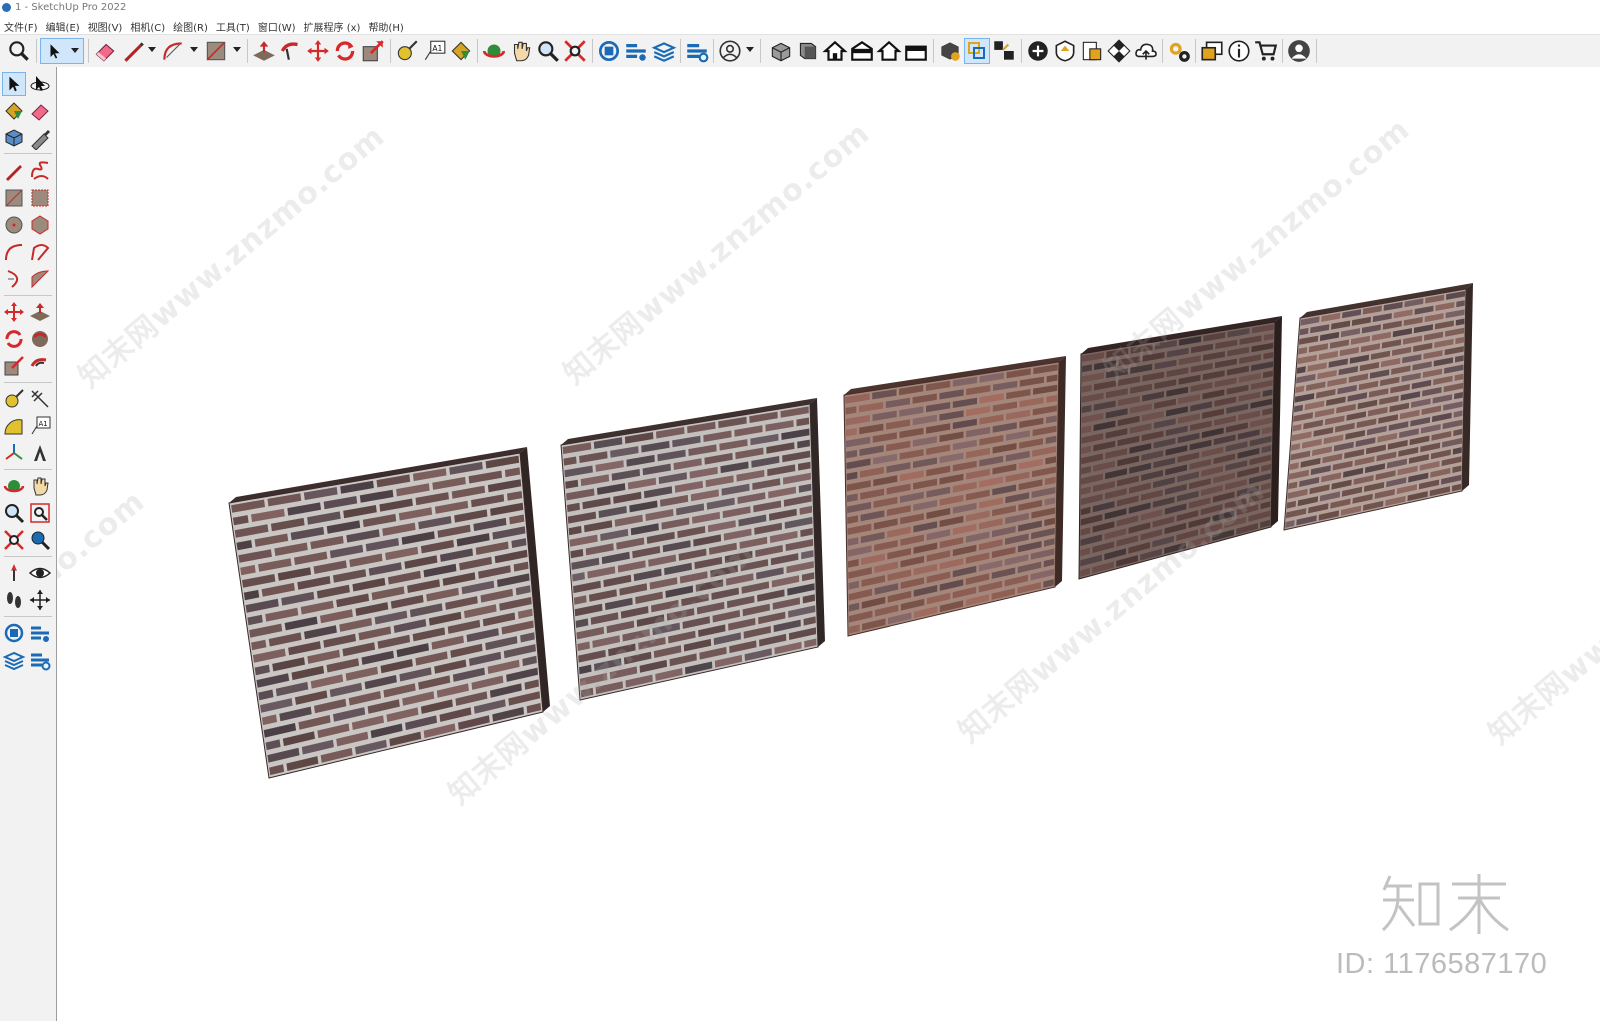 This screenshot has height=1021, width=1600. Describe the element at coordinates (71, 7) in the screenshot. I see `window-title: 1 - SketchUp Pro 2022` at that location.